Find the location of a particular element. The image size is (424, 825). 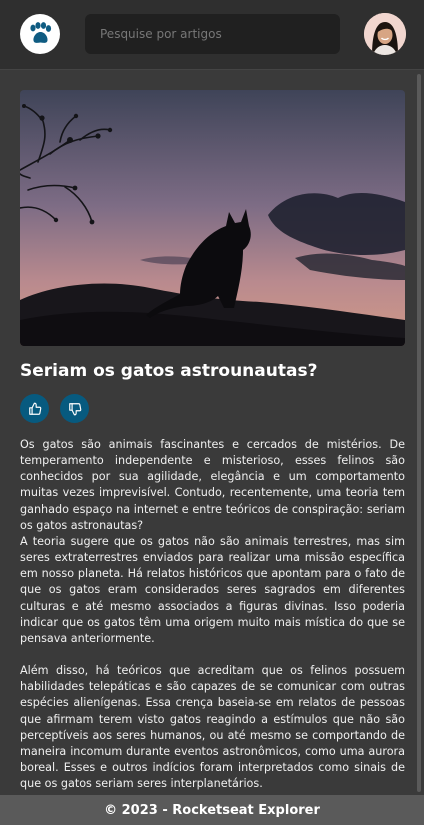

paw-icon is located at coordinates (41, 32).